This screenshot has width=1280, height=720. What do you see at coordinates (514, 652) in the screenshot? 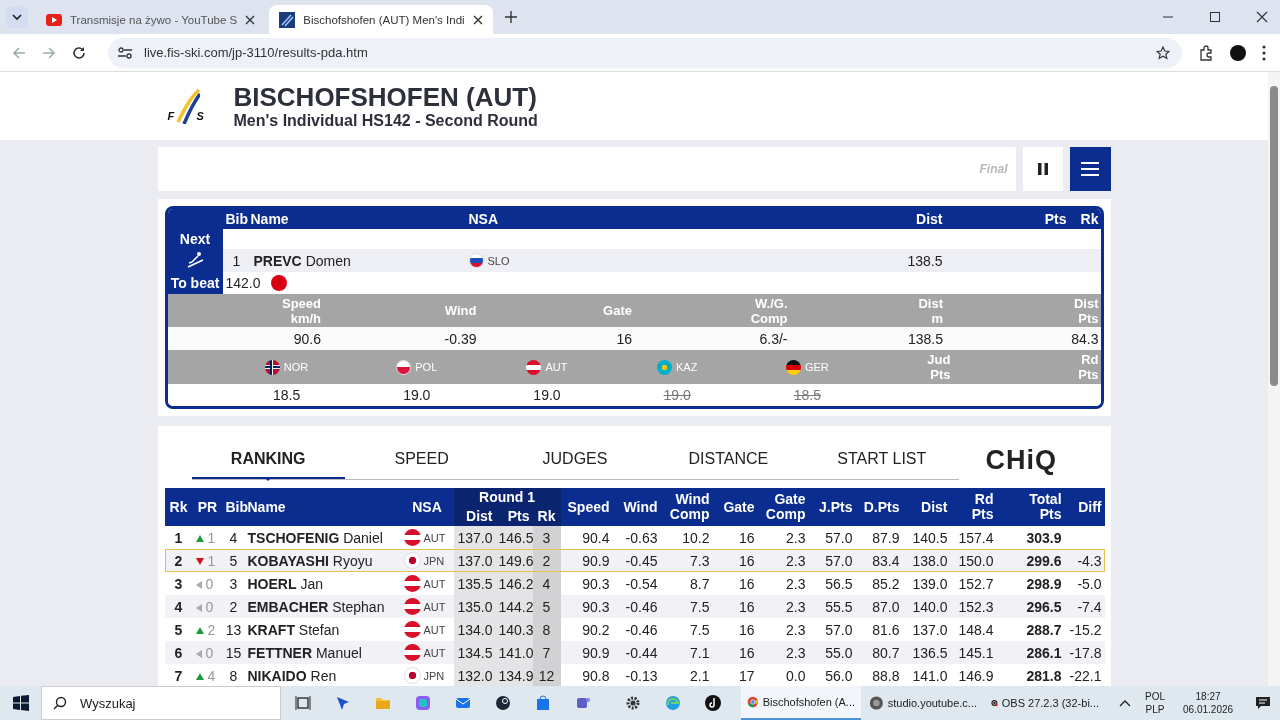
I see `table-cell: 141.0` at bounding box center [514, 652].